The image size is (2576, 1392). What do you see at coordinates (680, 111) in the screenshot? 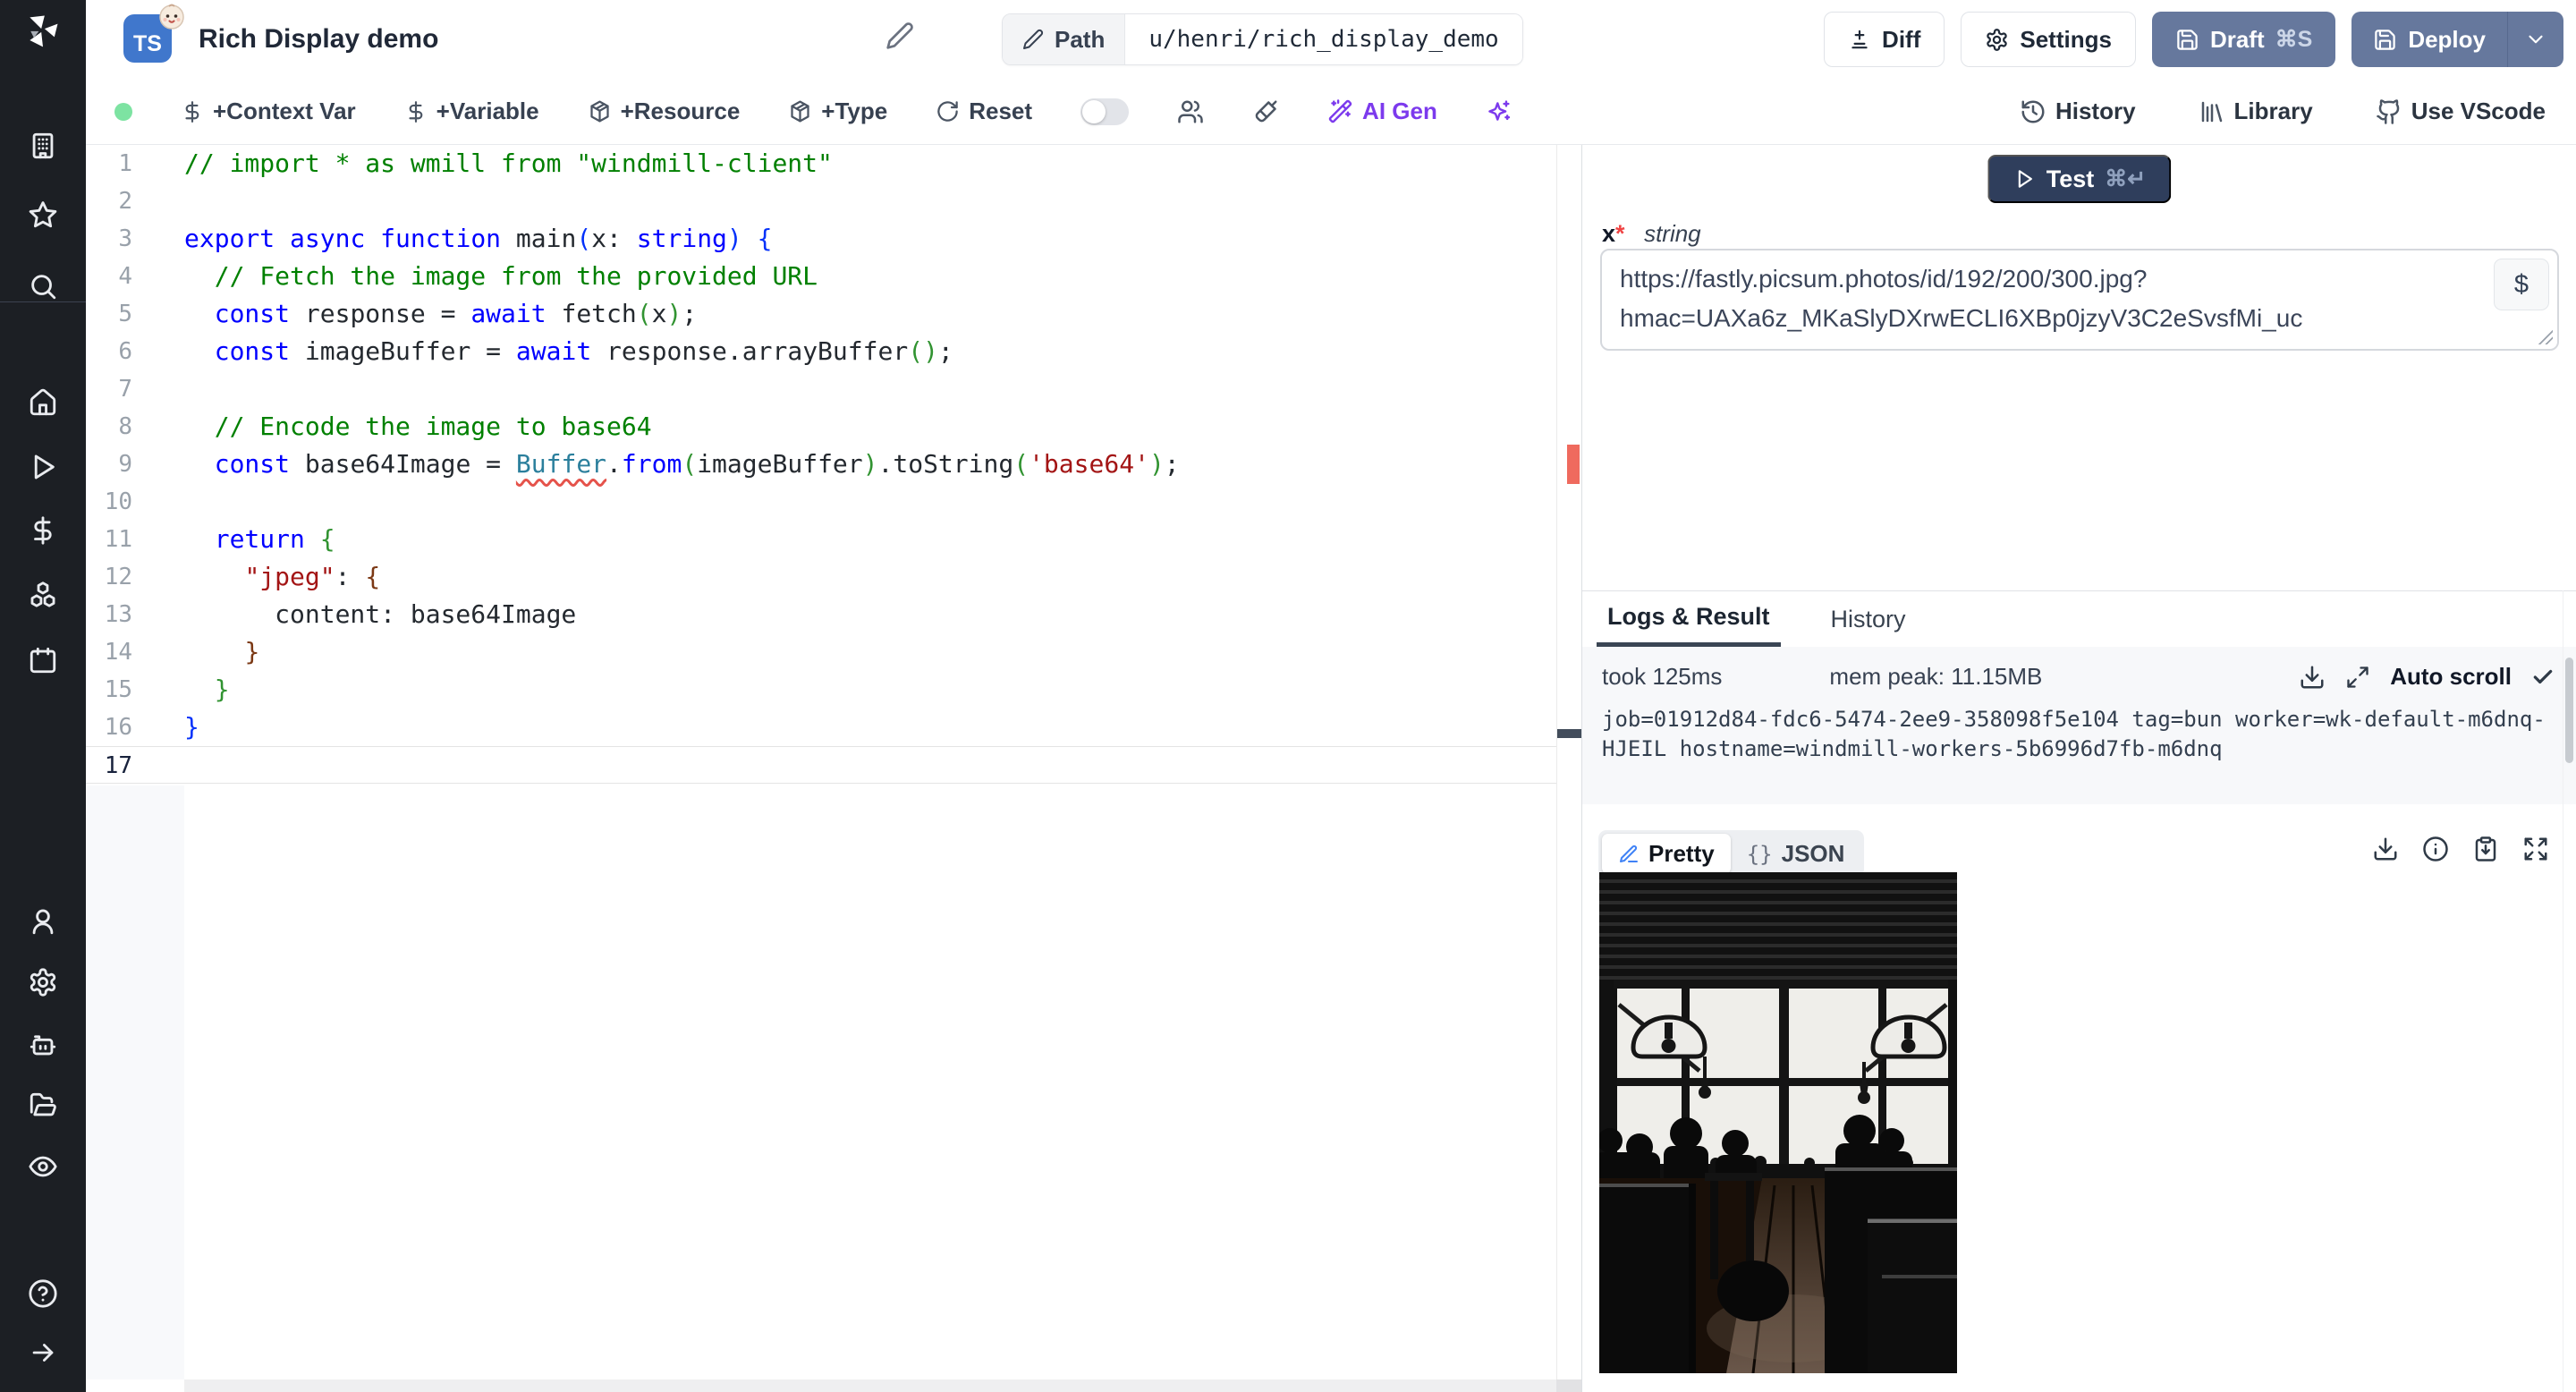
I see `add-resource-label: +Resource` at bounding box center [680, 111].